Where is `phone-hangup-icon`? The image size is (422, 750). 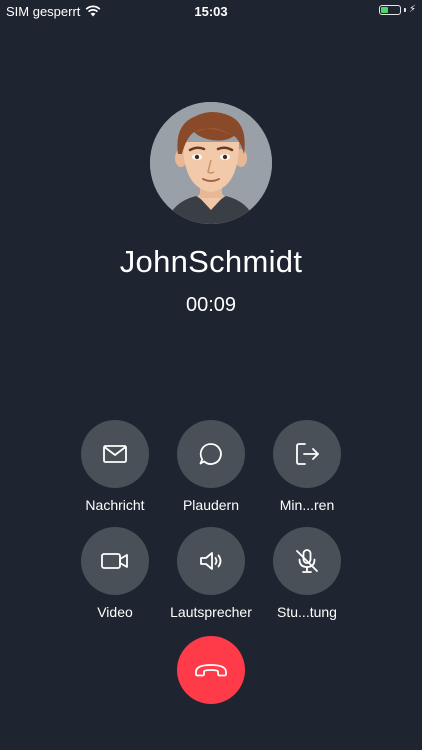
phone-hangup-icon is located at coordinates (211, 670).